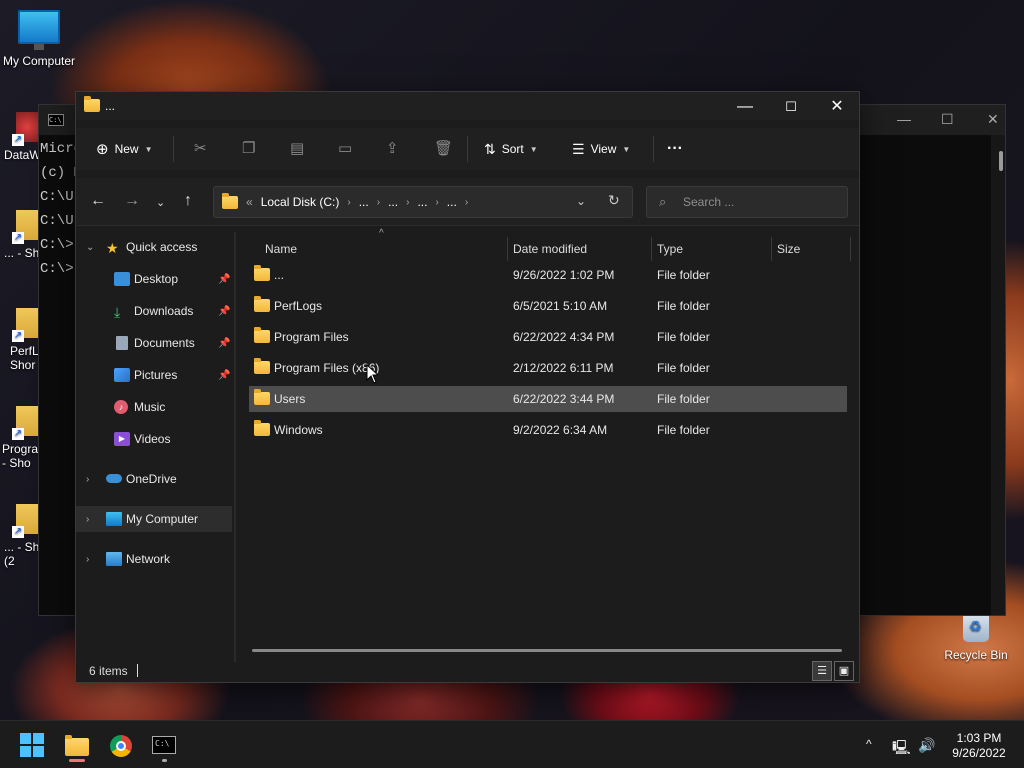 This screenshot has width=1024, height=768. I want to click on maximize-button: ☐, so click(791, 107).